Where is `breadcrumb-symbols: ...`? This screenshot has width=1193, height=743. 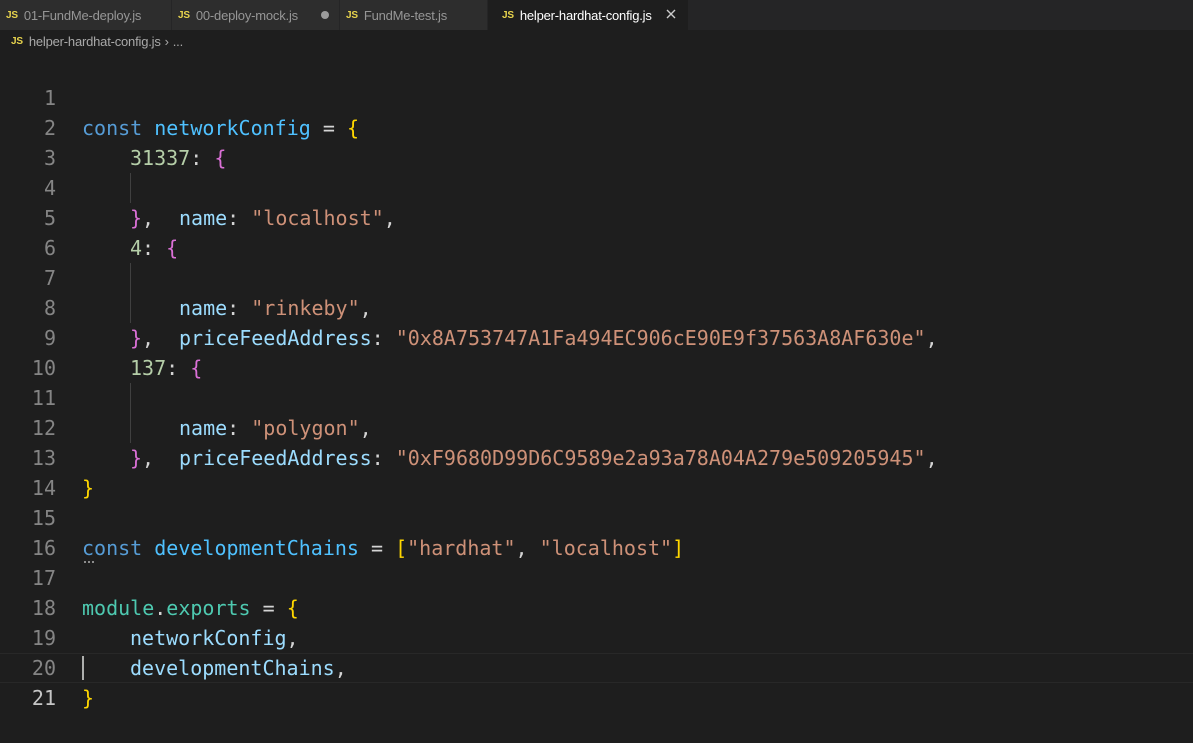
breadcrumb-symbols: ... is located at coordinates (178, 41).